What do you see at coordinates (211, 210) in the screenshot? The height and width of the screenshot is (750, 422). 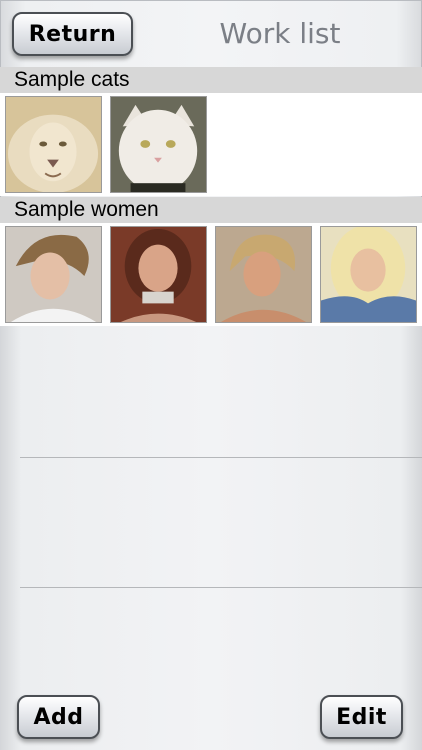 I see `group-header-sample-women: Sample women` at bounding box center [211, 210].